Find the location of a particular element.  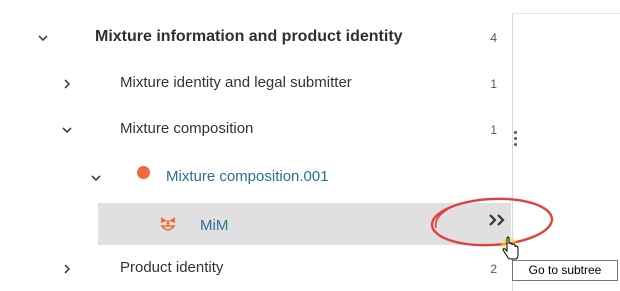

tree-item-label: Mixture composition is located at coordinates (187, 128).